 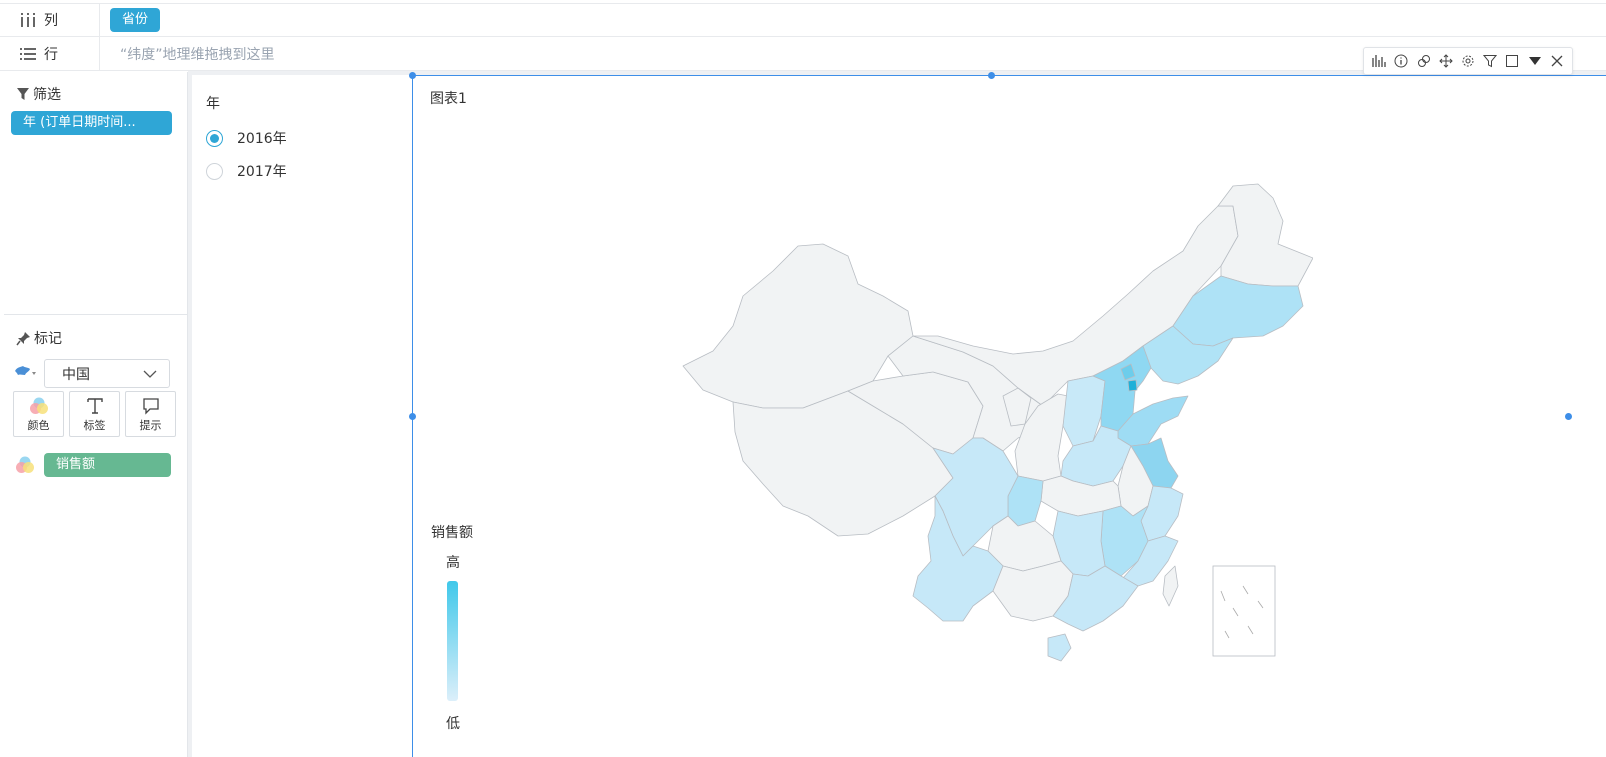 I want to click on legend-high-label: 高, so click(x=453, y=563).